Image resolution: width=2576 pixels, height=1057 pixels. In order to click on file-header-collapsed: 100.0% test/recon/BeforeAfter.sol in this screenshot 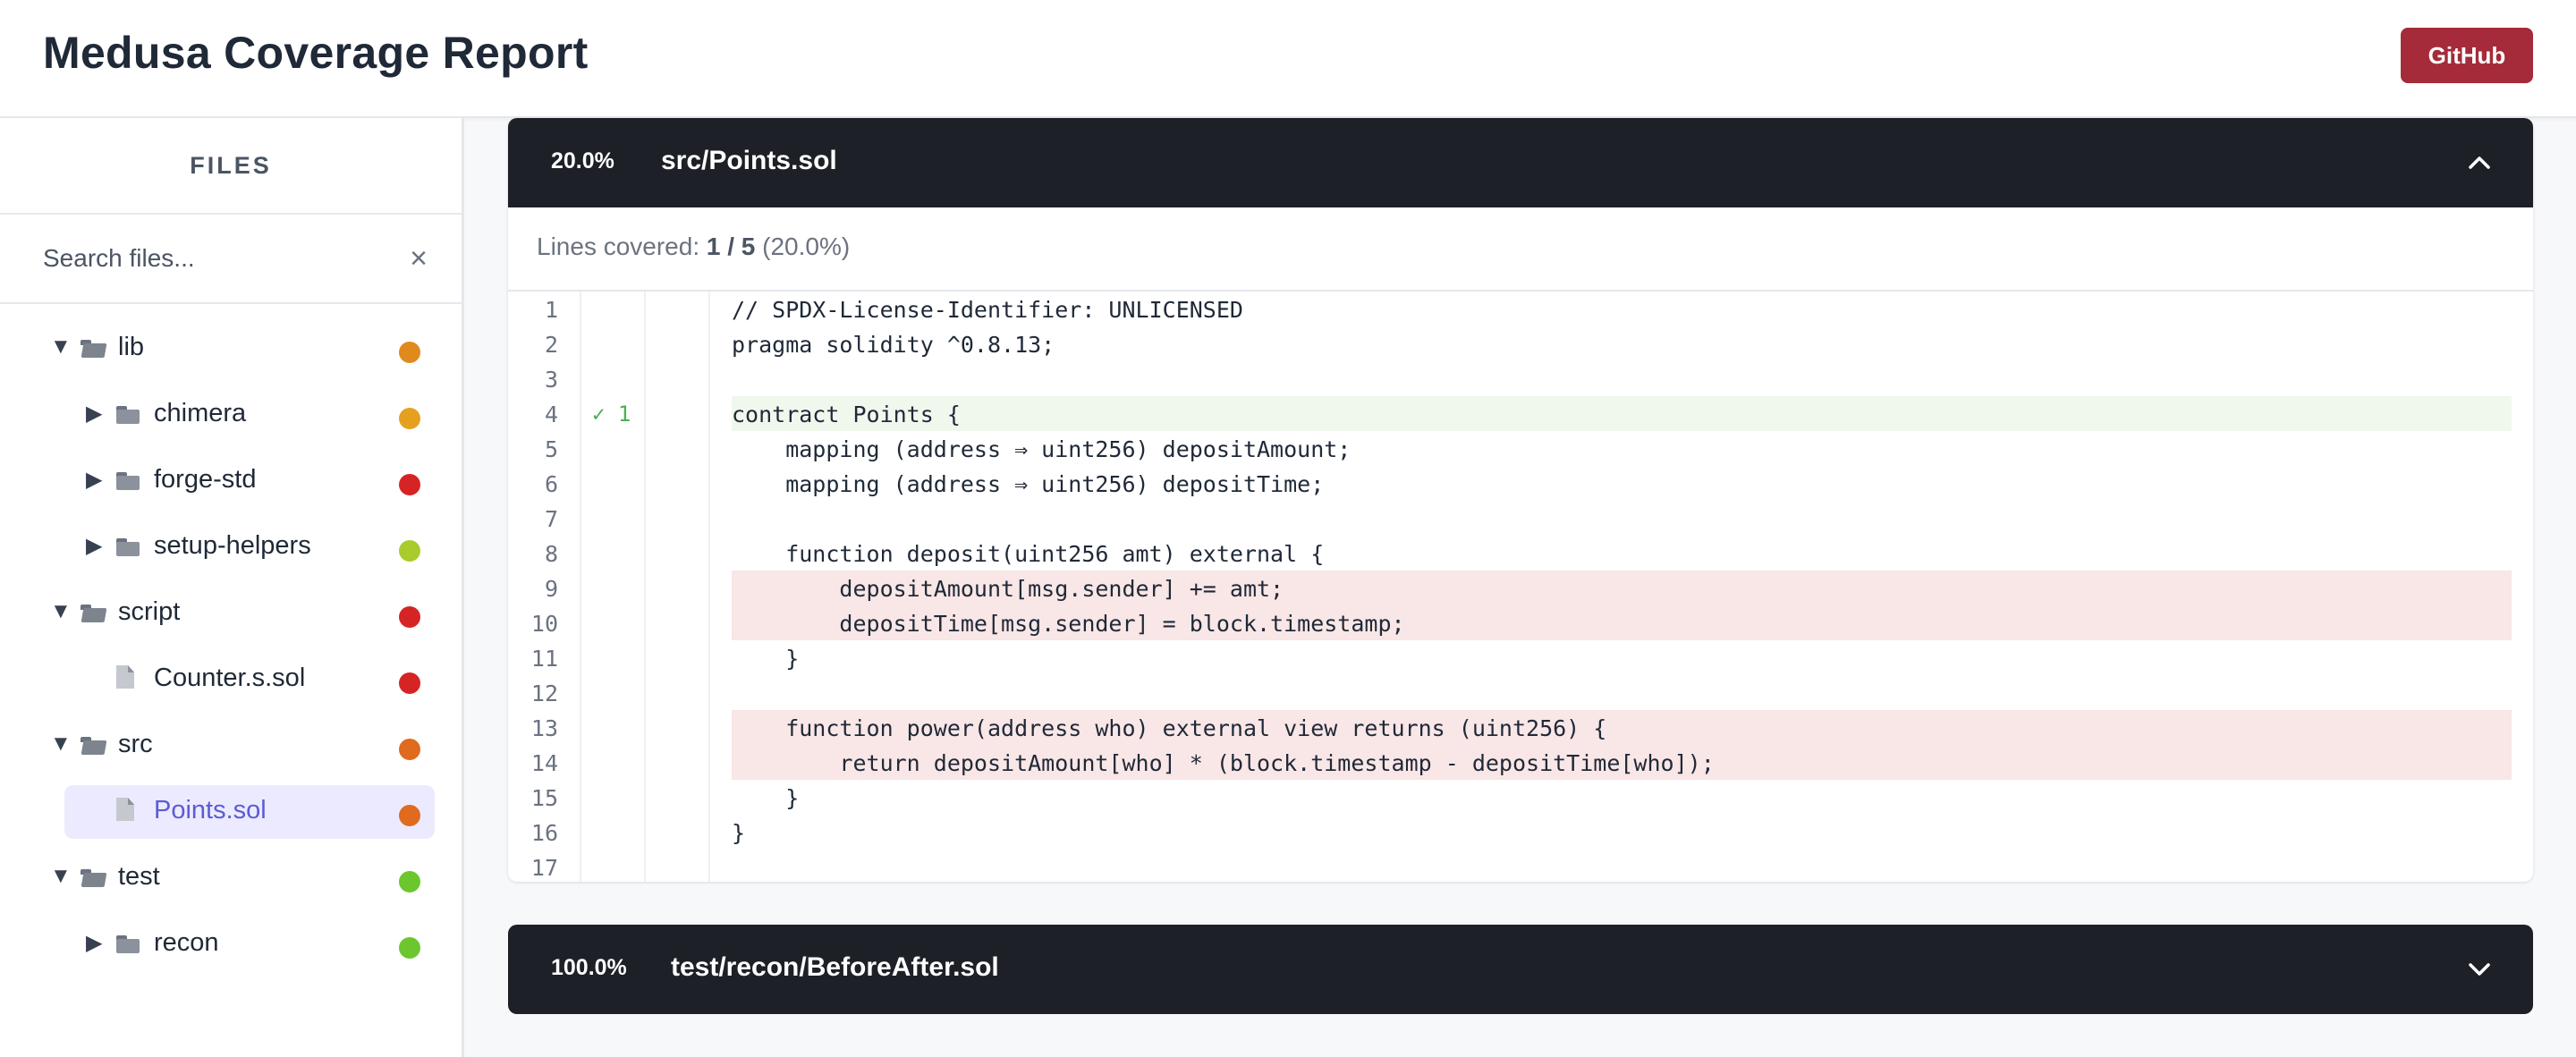, I will do `click(1520, 969)`.